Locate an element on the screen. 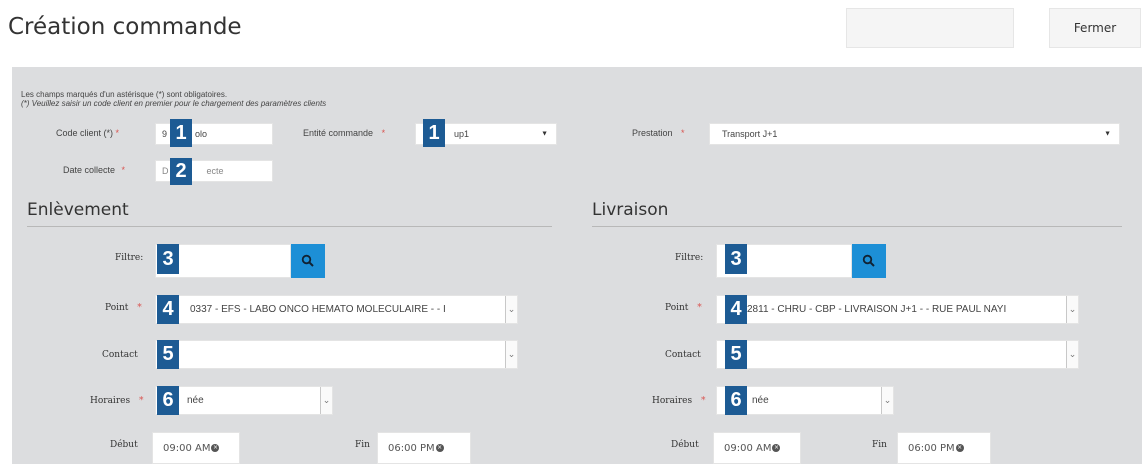  pickup-hours-required: * is located at coordinates (141, 401).